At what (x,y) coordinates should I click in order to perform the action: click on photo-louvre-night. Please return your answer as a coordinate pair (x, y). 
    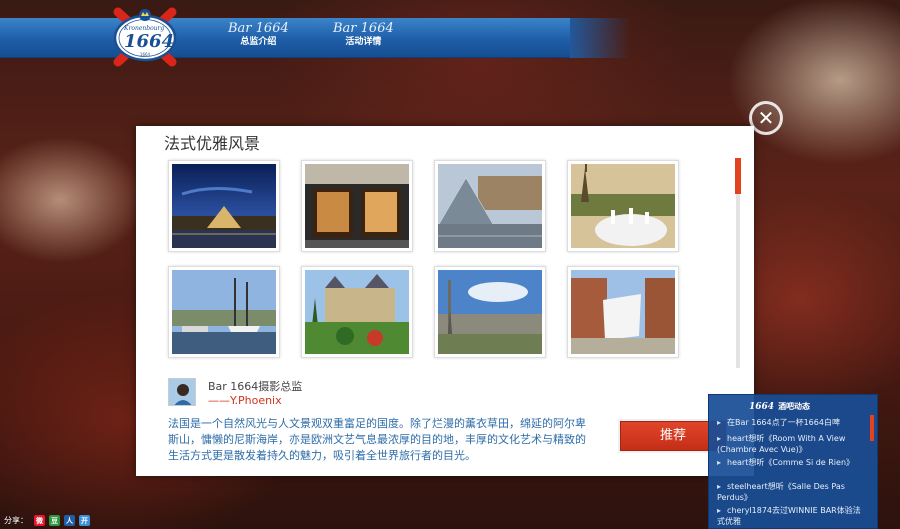
    Looking at the image, I should click on (224, 206).